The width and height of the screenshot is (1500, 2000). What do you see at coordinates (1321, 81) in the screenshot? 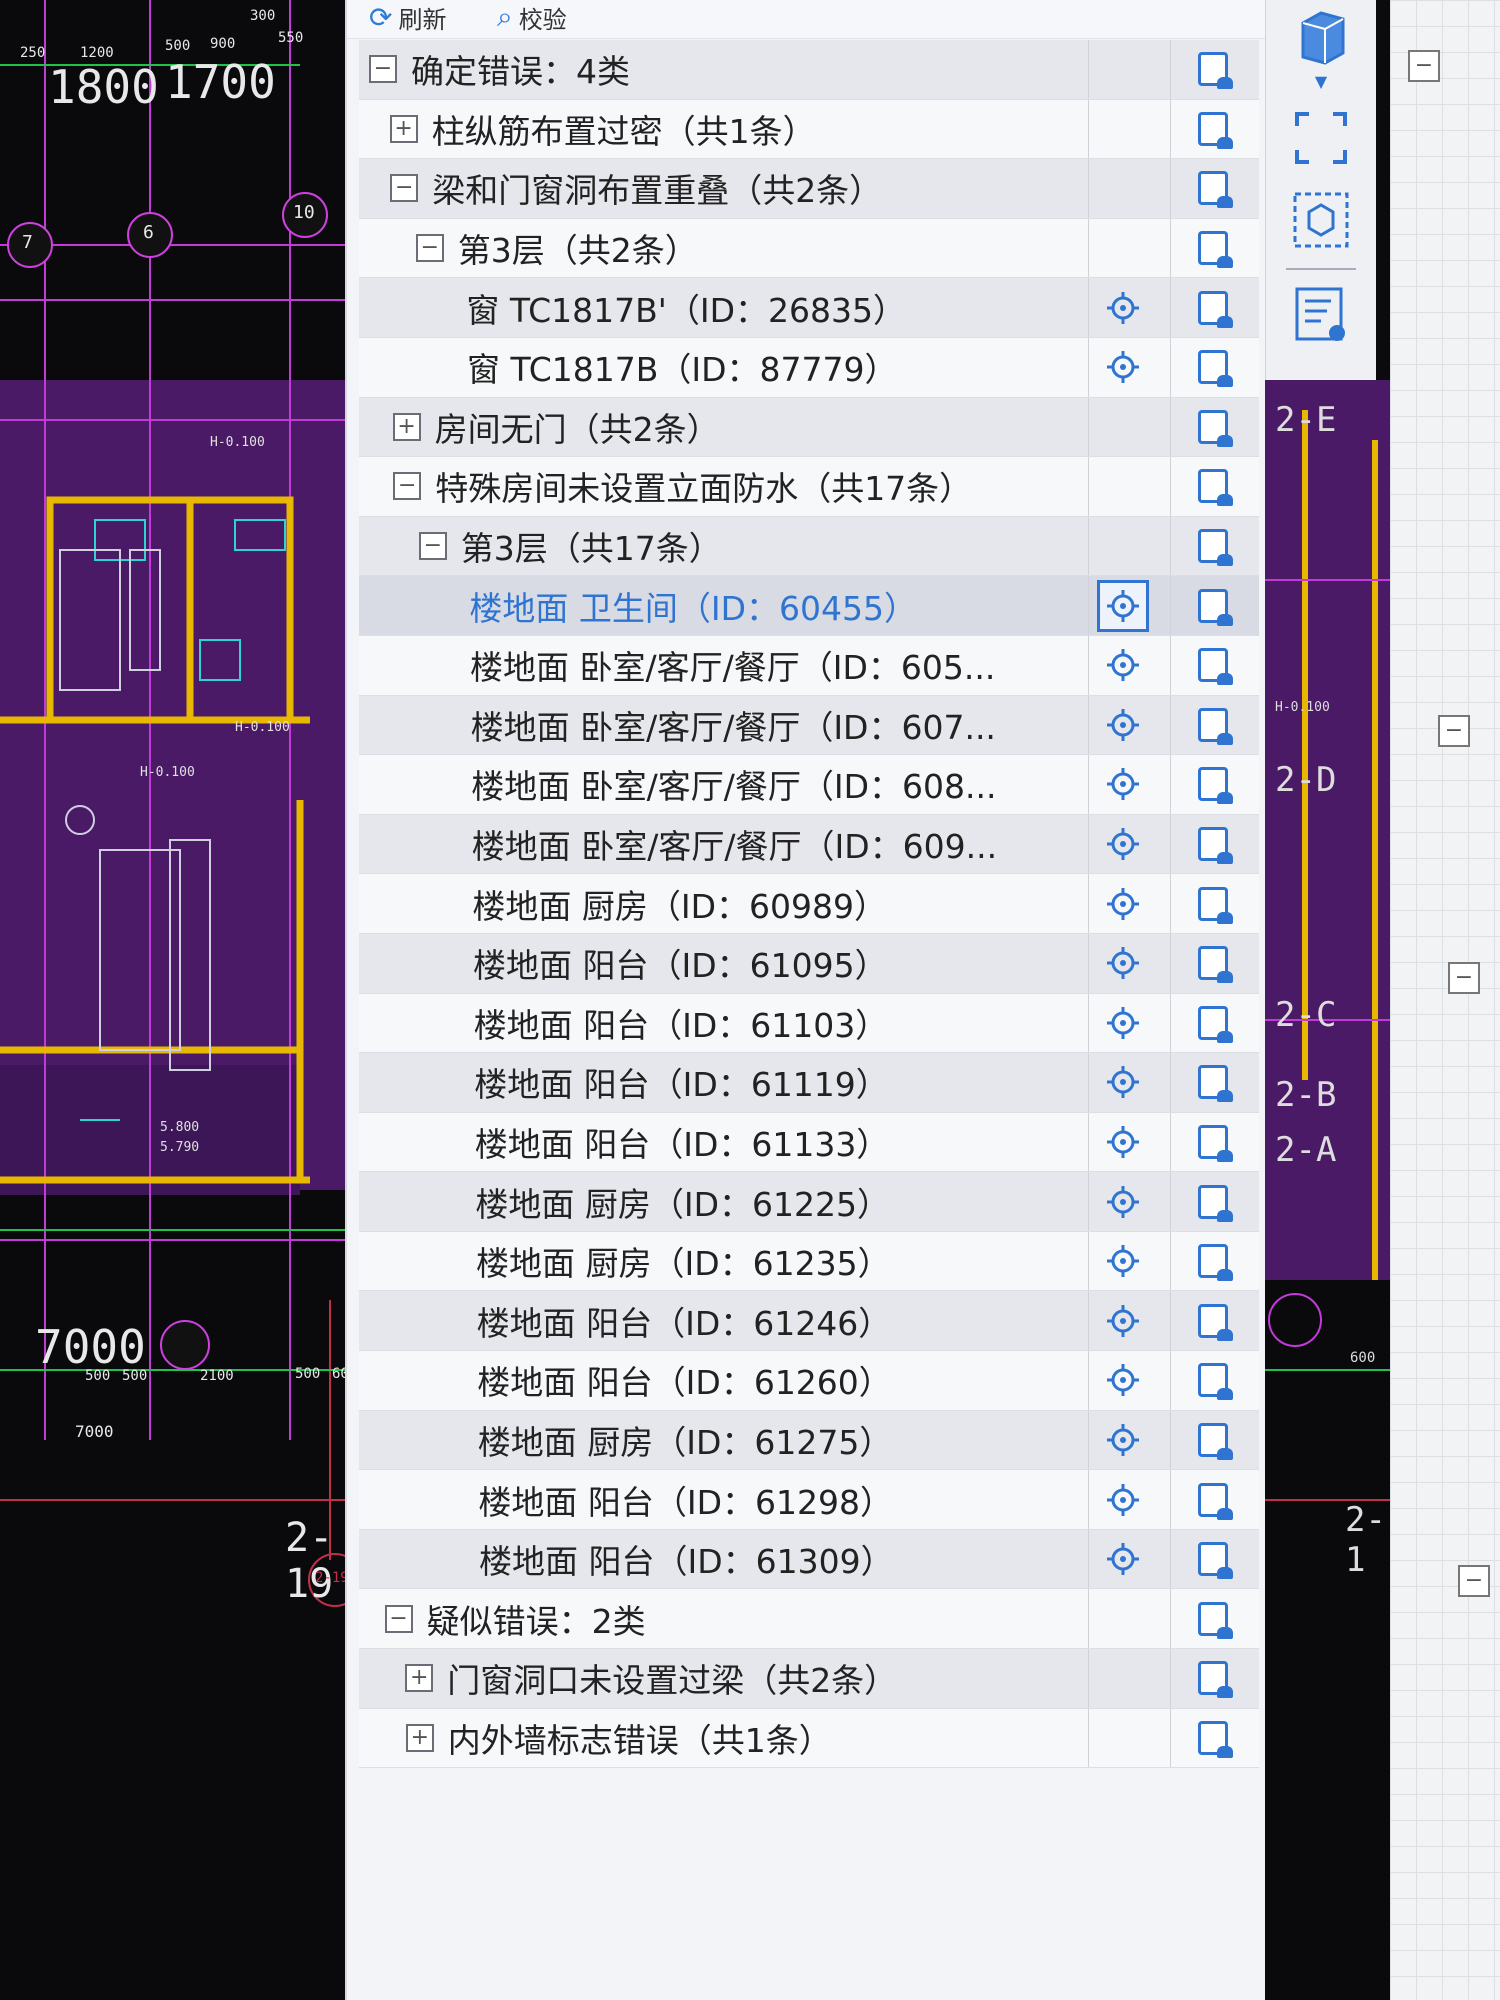
I see `chevron-down-icon: ▼` at bounding box center [1321, 81].